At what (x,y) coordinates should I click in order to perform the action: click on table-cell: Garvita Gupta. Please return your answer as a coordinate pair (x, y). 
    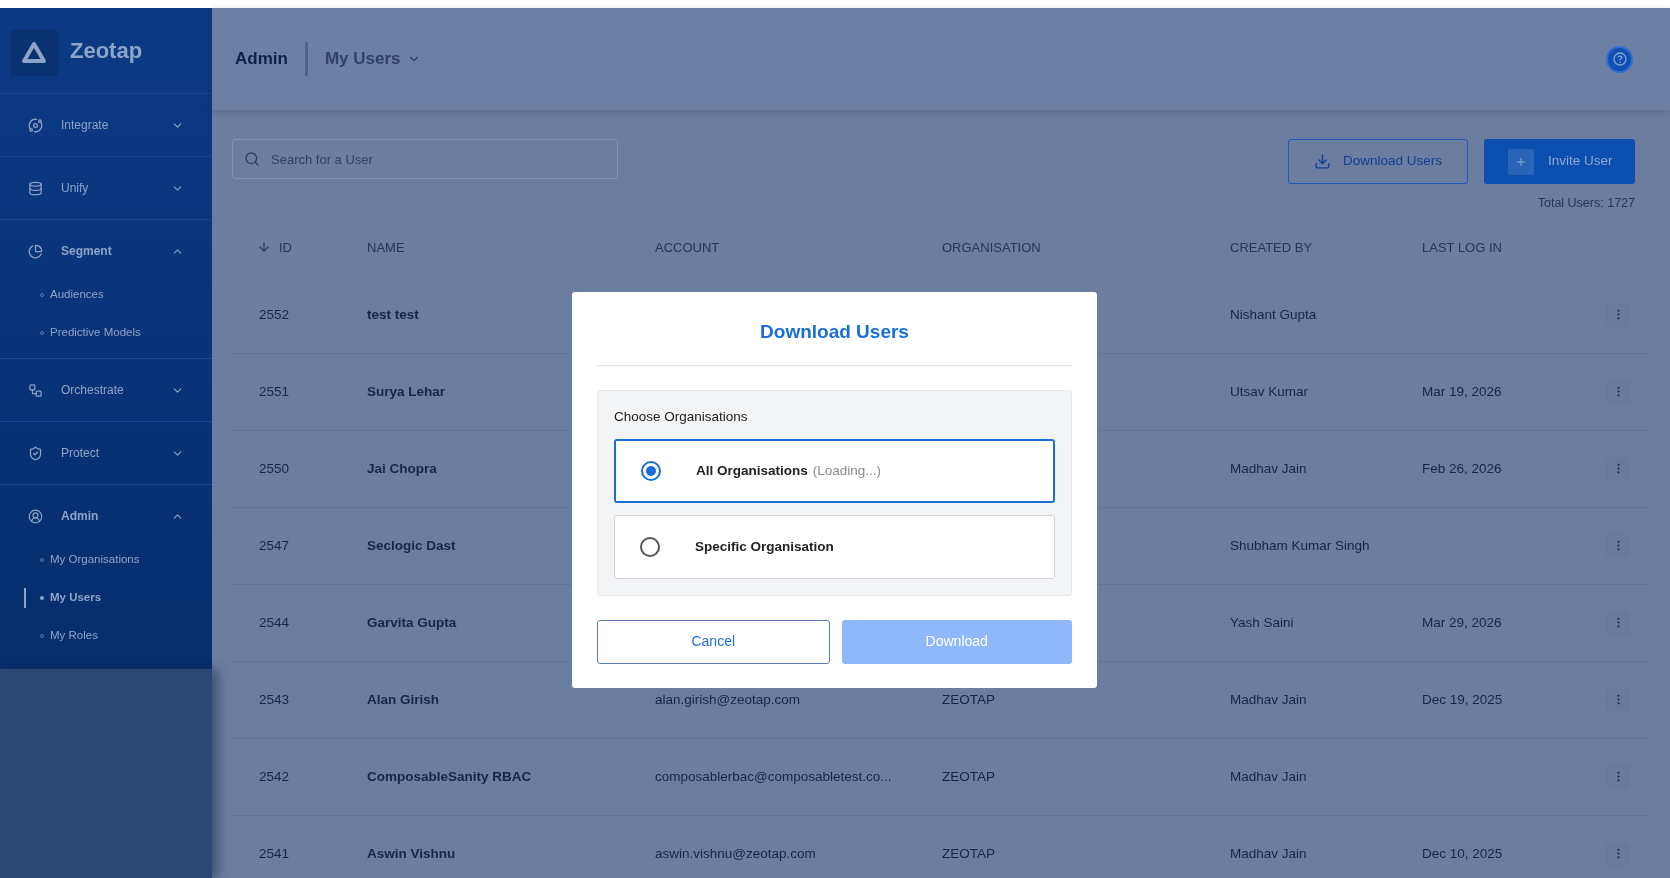
    Looking at the image, I should click on (412, 622).